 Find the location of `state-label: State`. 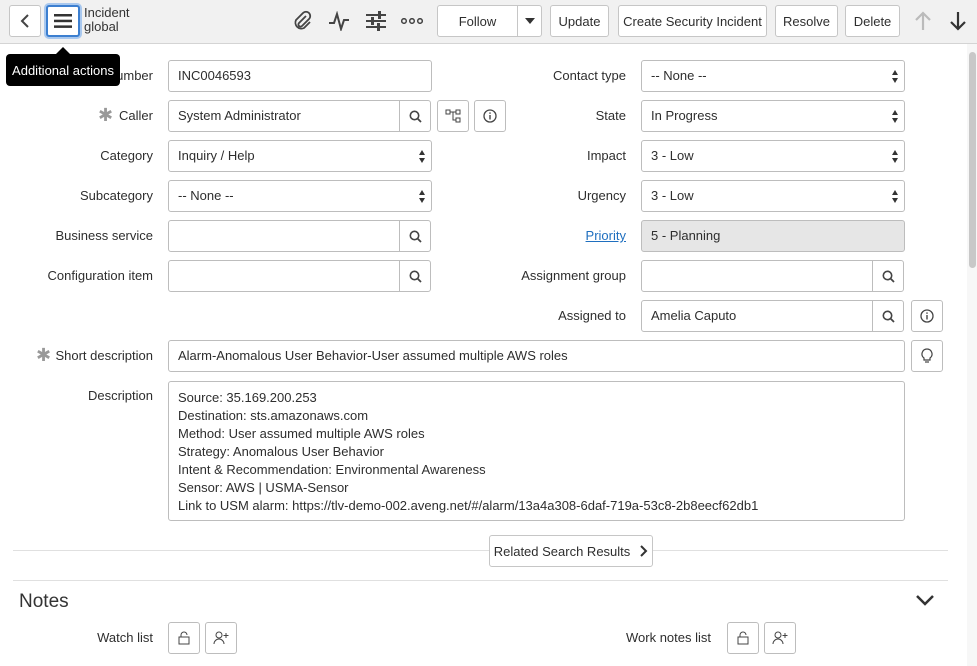

state-label: State is located at coordinates (610, 115).